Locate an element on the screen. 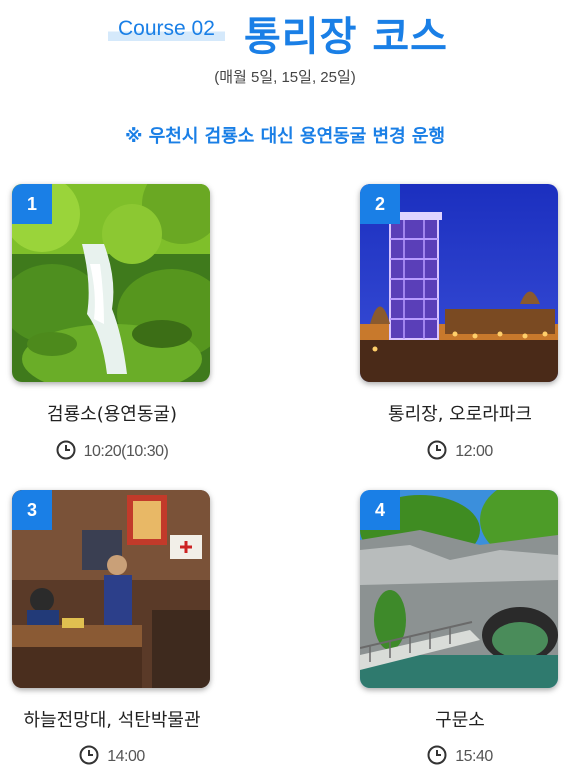 Image resolution: width=570 pixels, height=784 pixels. stop-photo-3: 3 is located at coordinates (111, 589).